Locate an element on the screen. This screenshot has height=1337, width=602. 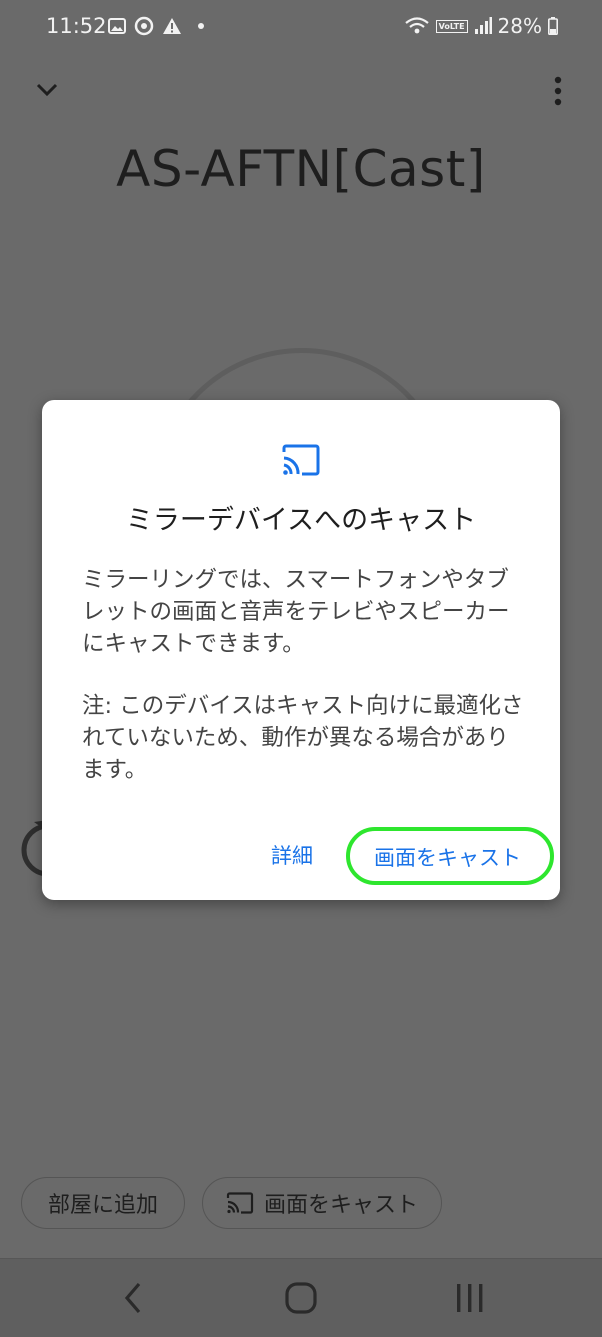
system-icons: VoLTE 28% is located at coordinates (481, 26).